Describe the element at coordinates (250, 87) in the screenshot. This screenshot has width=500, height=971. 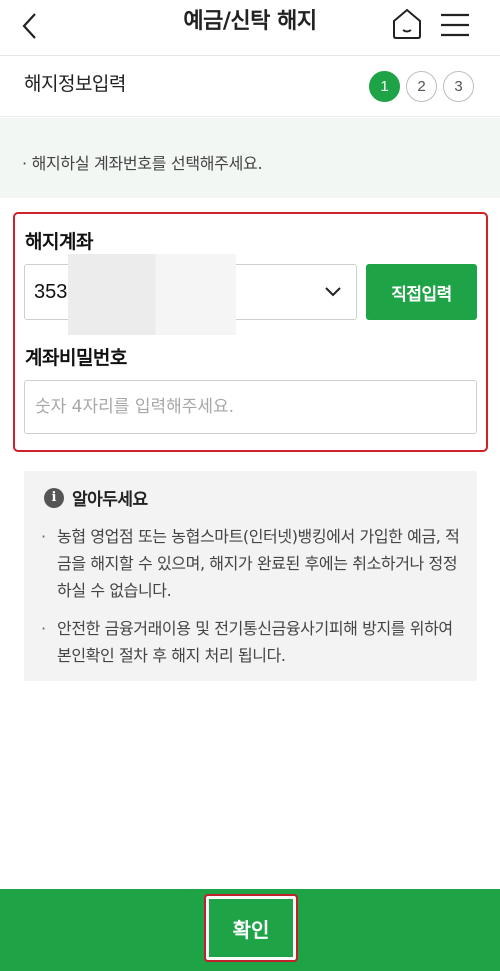
I see `step-bar: 해지정보입력 1 2 3` at that location.